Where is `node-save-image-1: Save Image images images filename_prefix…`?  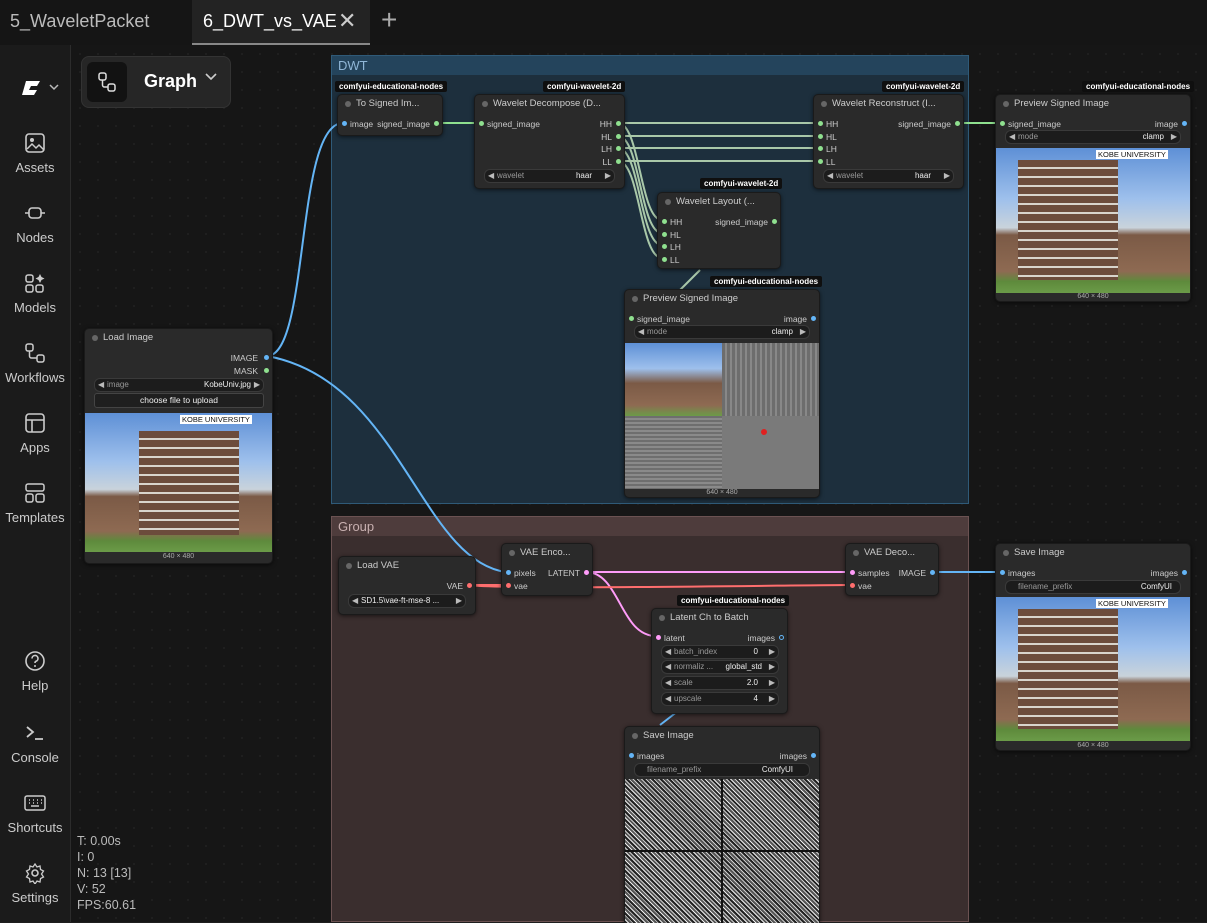
node-save-image-1: Save Image images images filename_prefix… is located at coordinates (1093, 647).